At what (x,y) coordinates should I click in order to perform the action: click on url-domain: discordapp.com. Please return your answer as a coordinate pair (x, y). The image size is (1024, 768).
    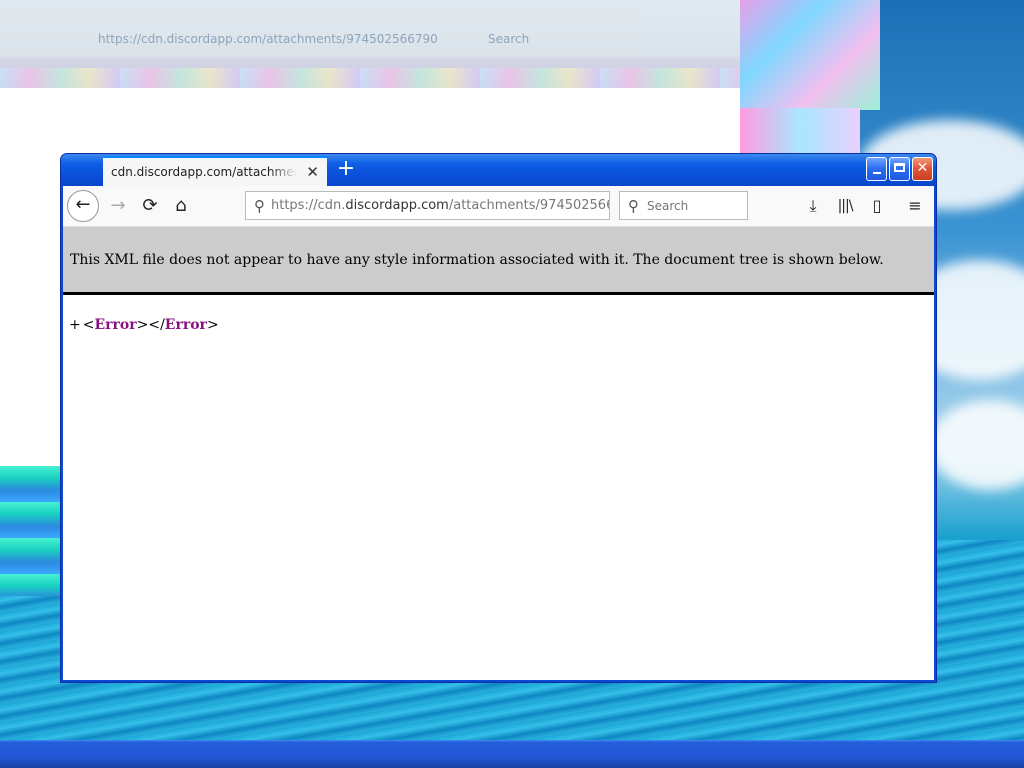
    Looking at the image, I should click on (397, 205).